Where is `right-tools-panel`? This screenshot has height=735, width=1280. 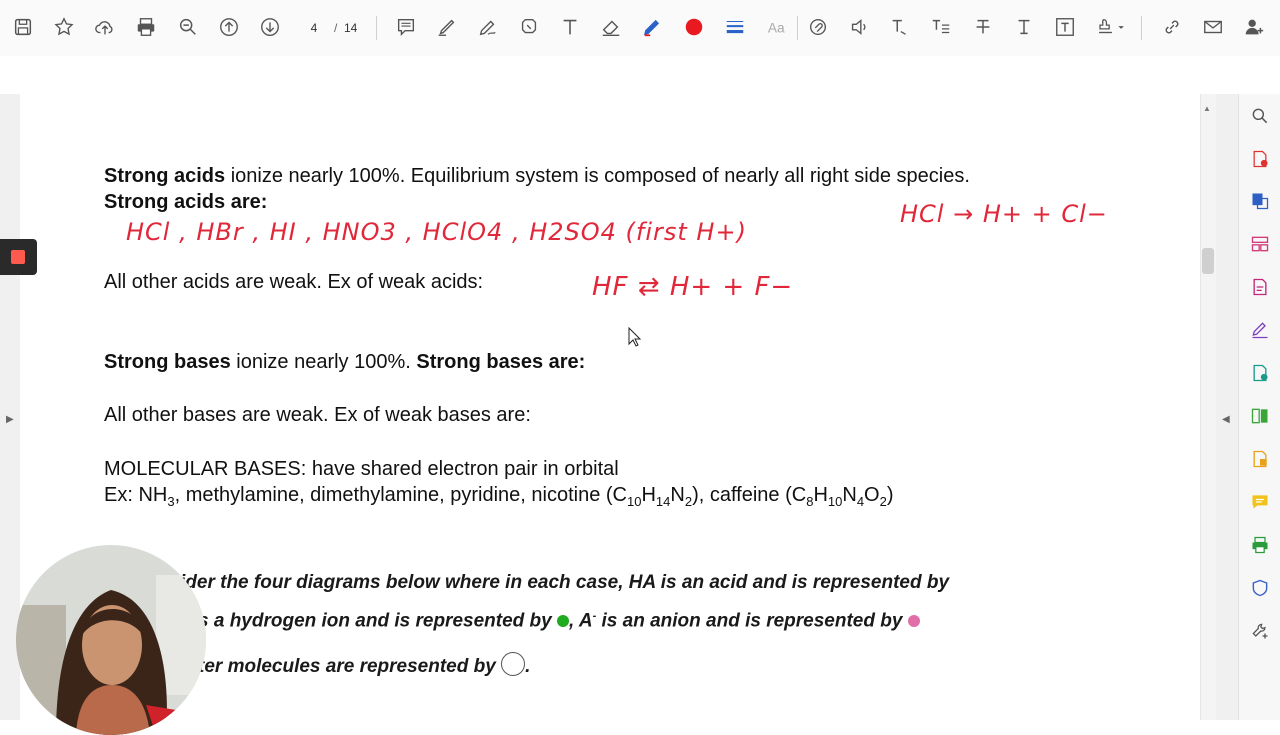 right-tools-panel is located at coordinates (1259, 407).